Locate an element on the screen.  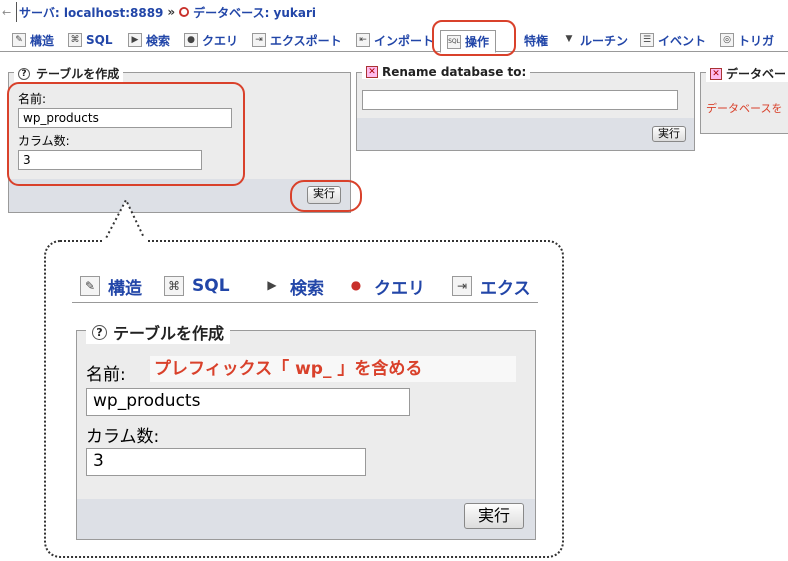
zoom-tab-search: ▶ 検索 is located at coordinates (293, 286).